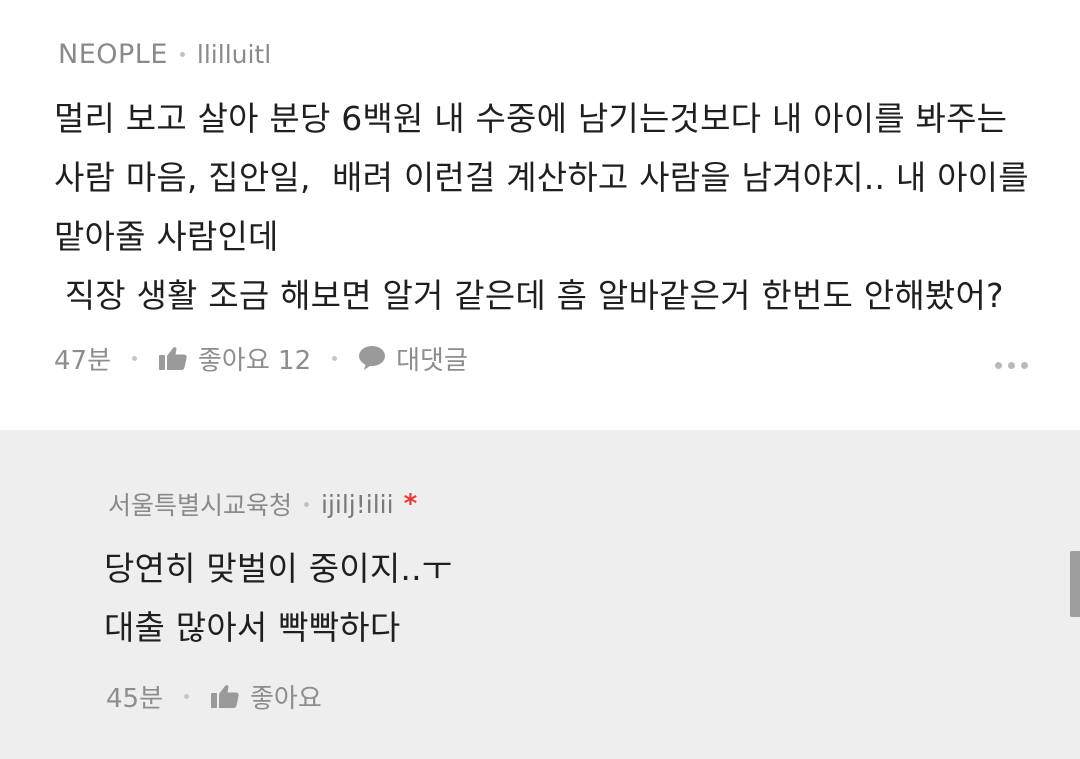 Image resolution: width=1080 pixels, height=759 pixels. Describe the element at coordinates (135, 698) in the screenshot. I see `reply-time: 45분` at that location.